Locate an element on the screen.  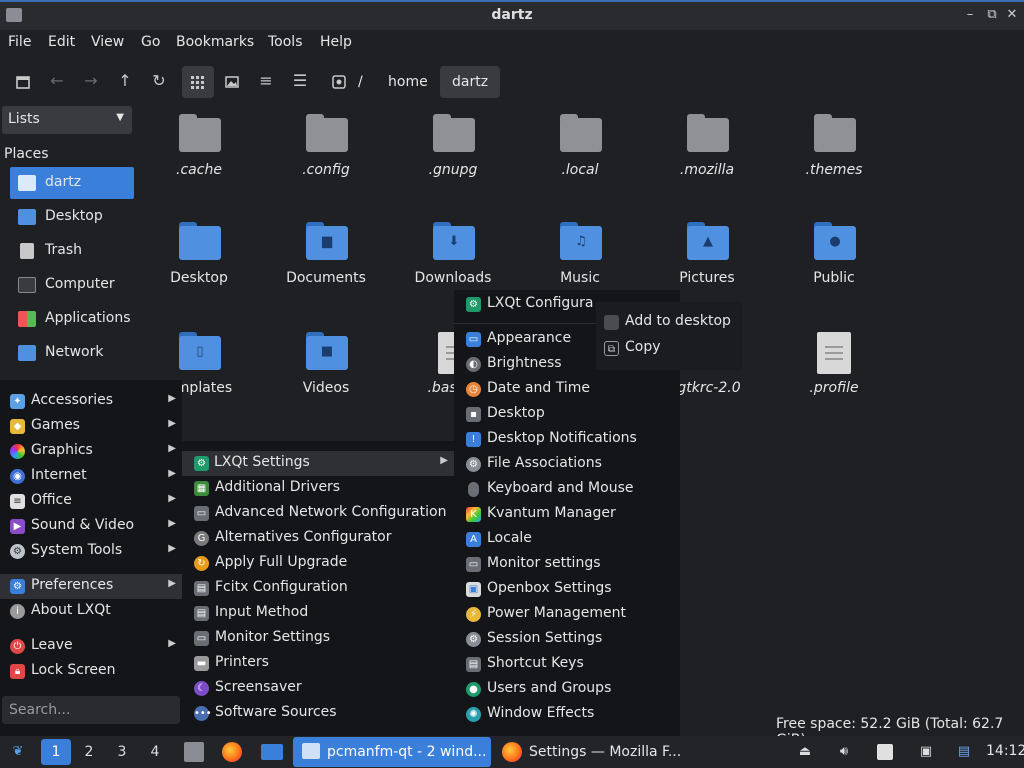
menu-kvantum-manager: K Kvantum Manager is located at coordinates (573, 514).